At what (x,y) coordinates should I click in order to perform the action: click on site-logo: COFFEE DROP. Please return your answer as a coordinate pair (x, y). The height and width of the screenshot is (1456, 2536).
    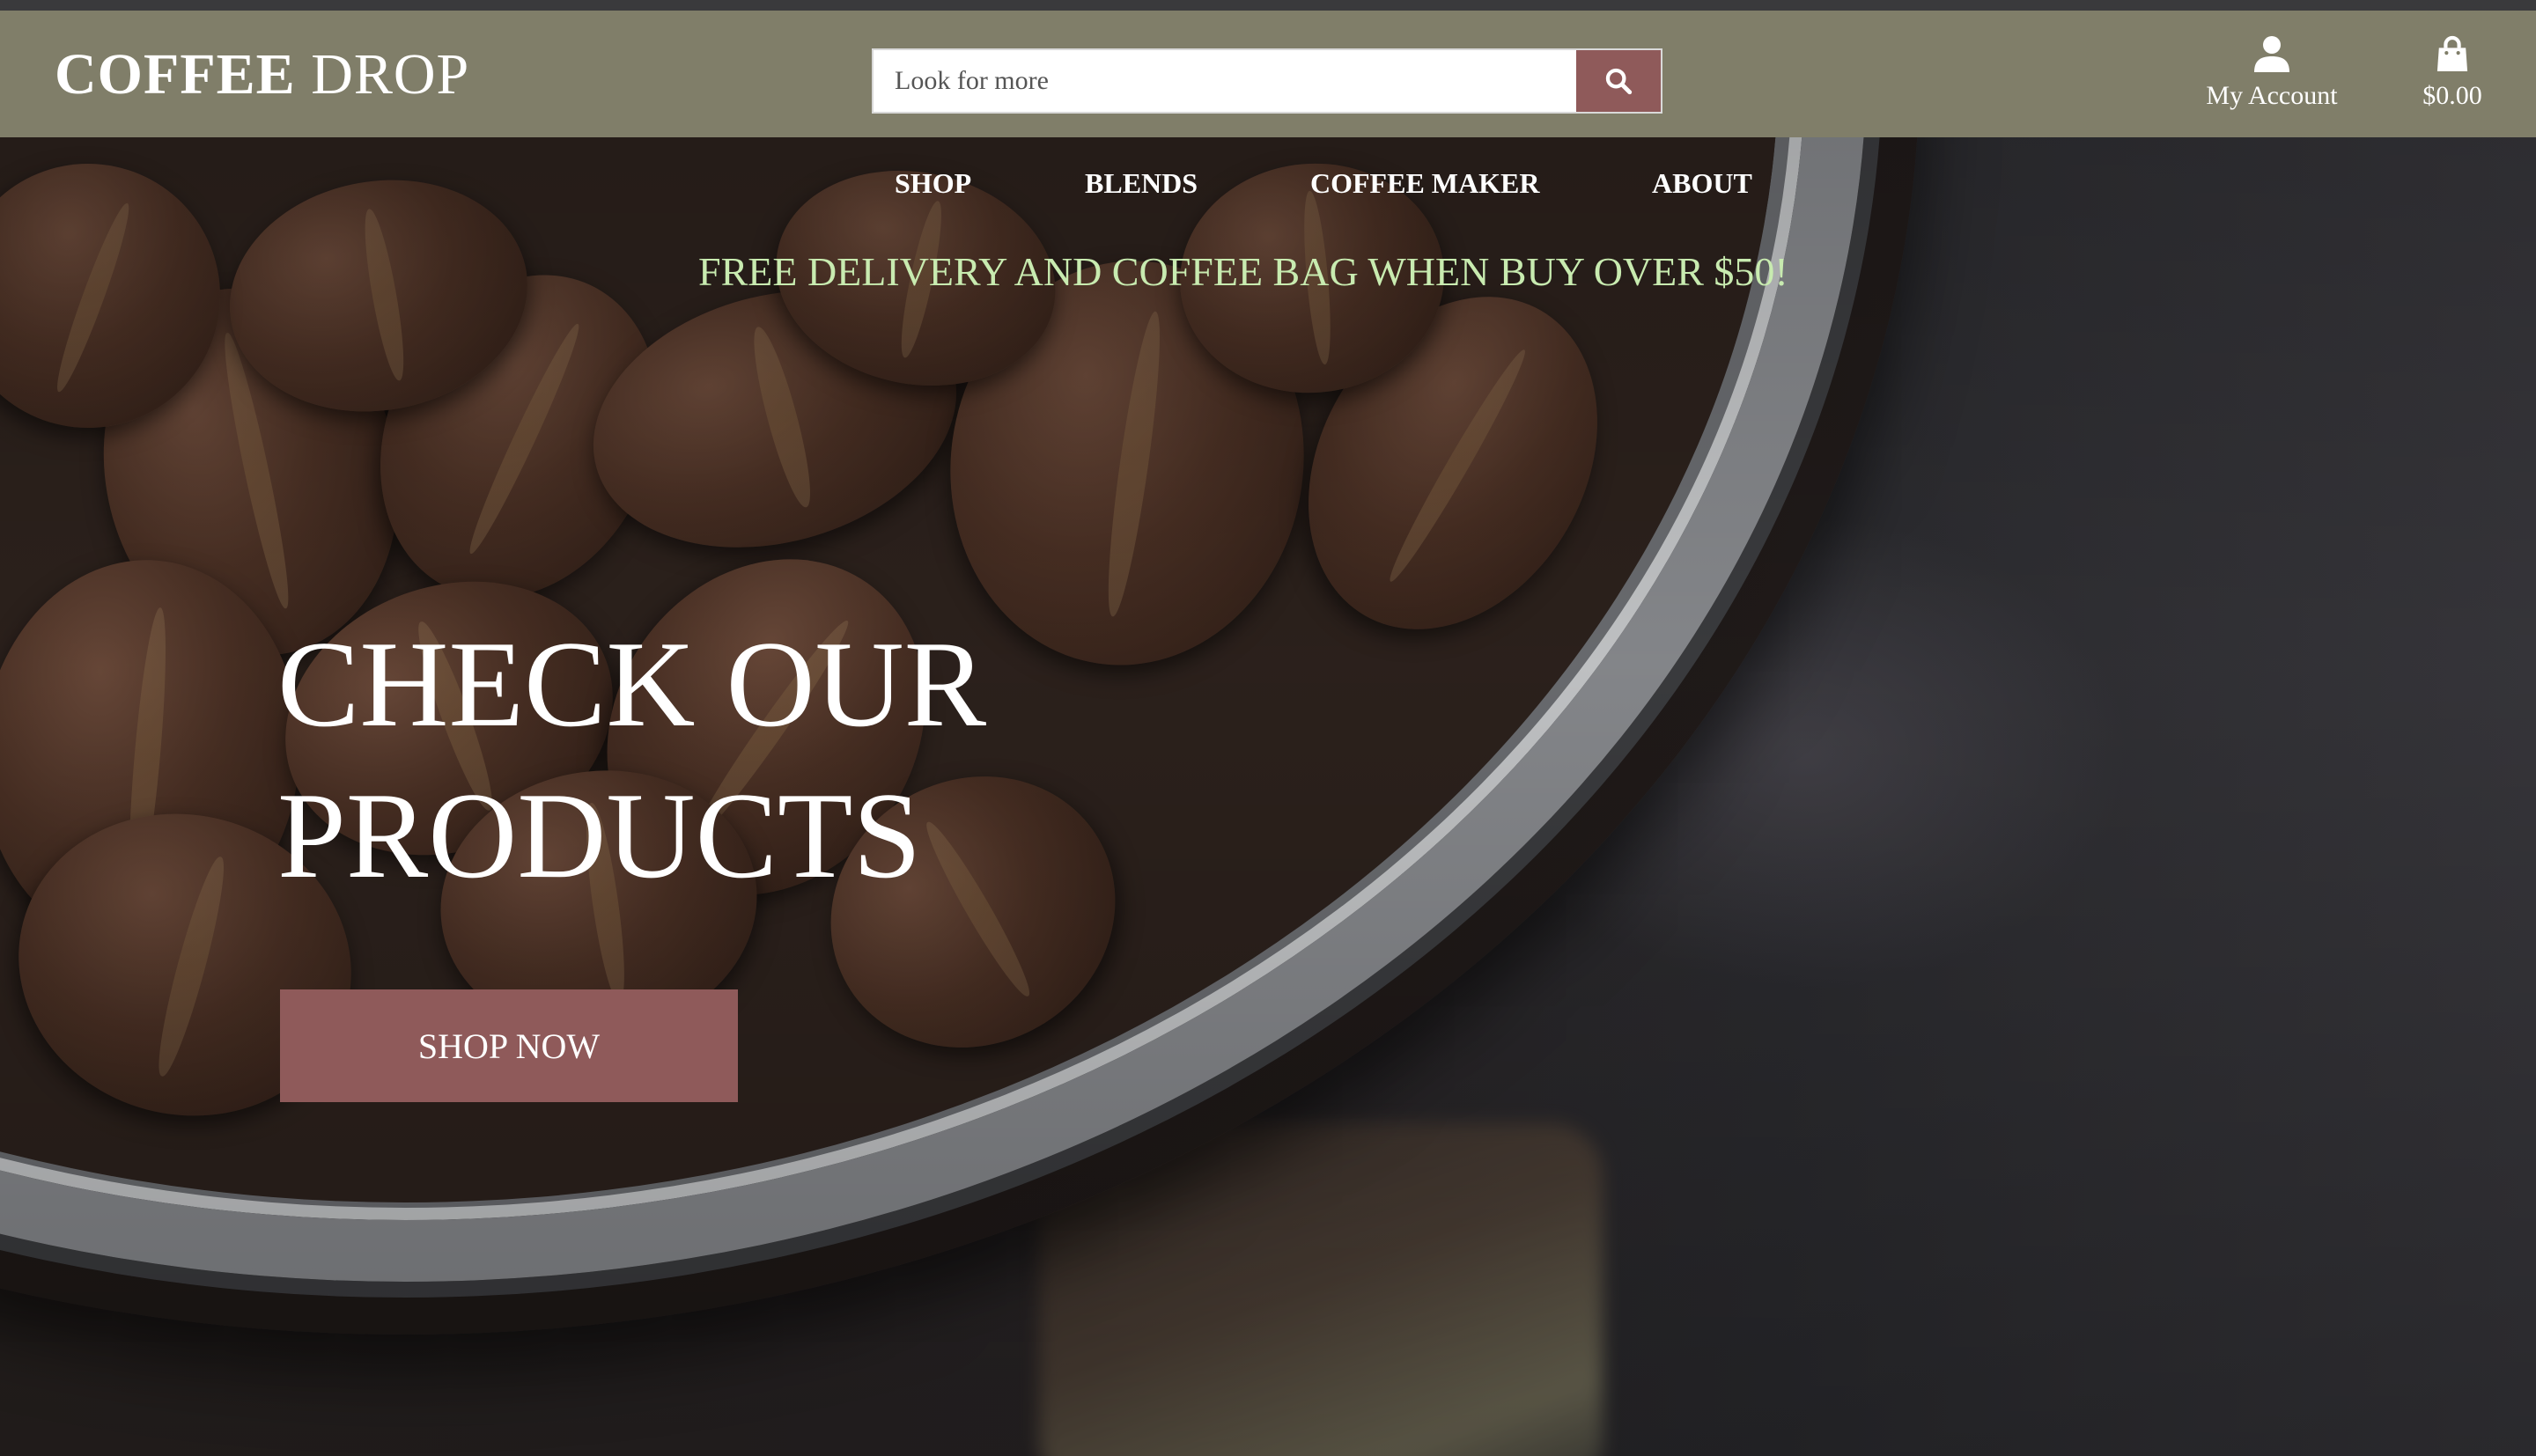
    Looking at the image, I should click on (262, 75).